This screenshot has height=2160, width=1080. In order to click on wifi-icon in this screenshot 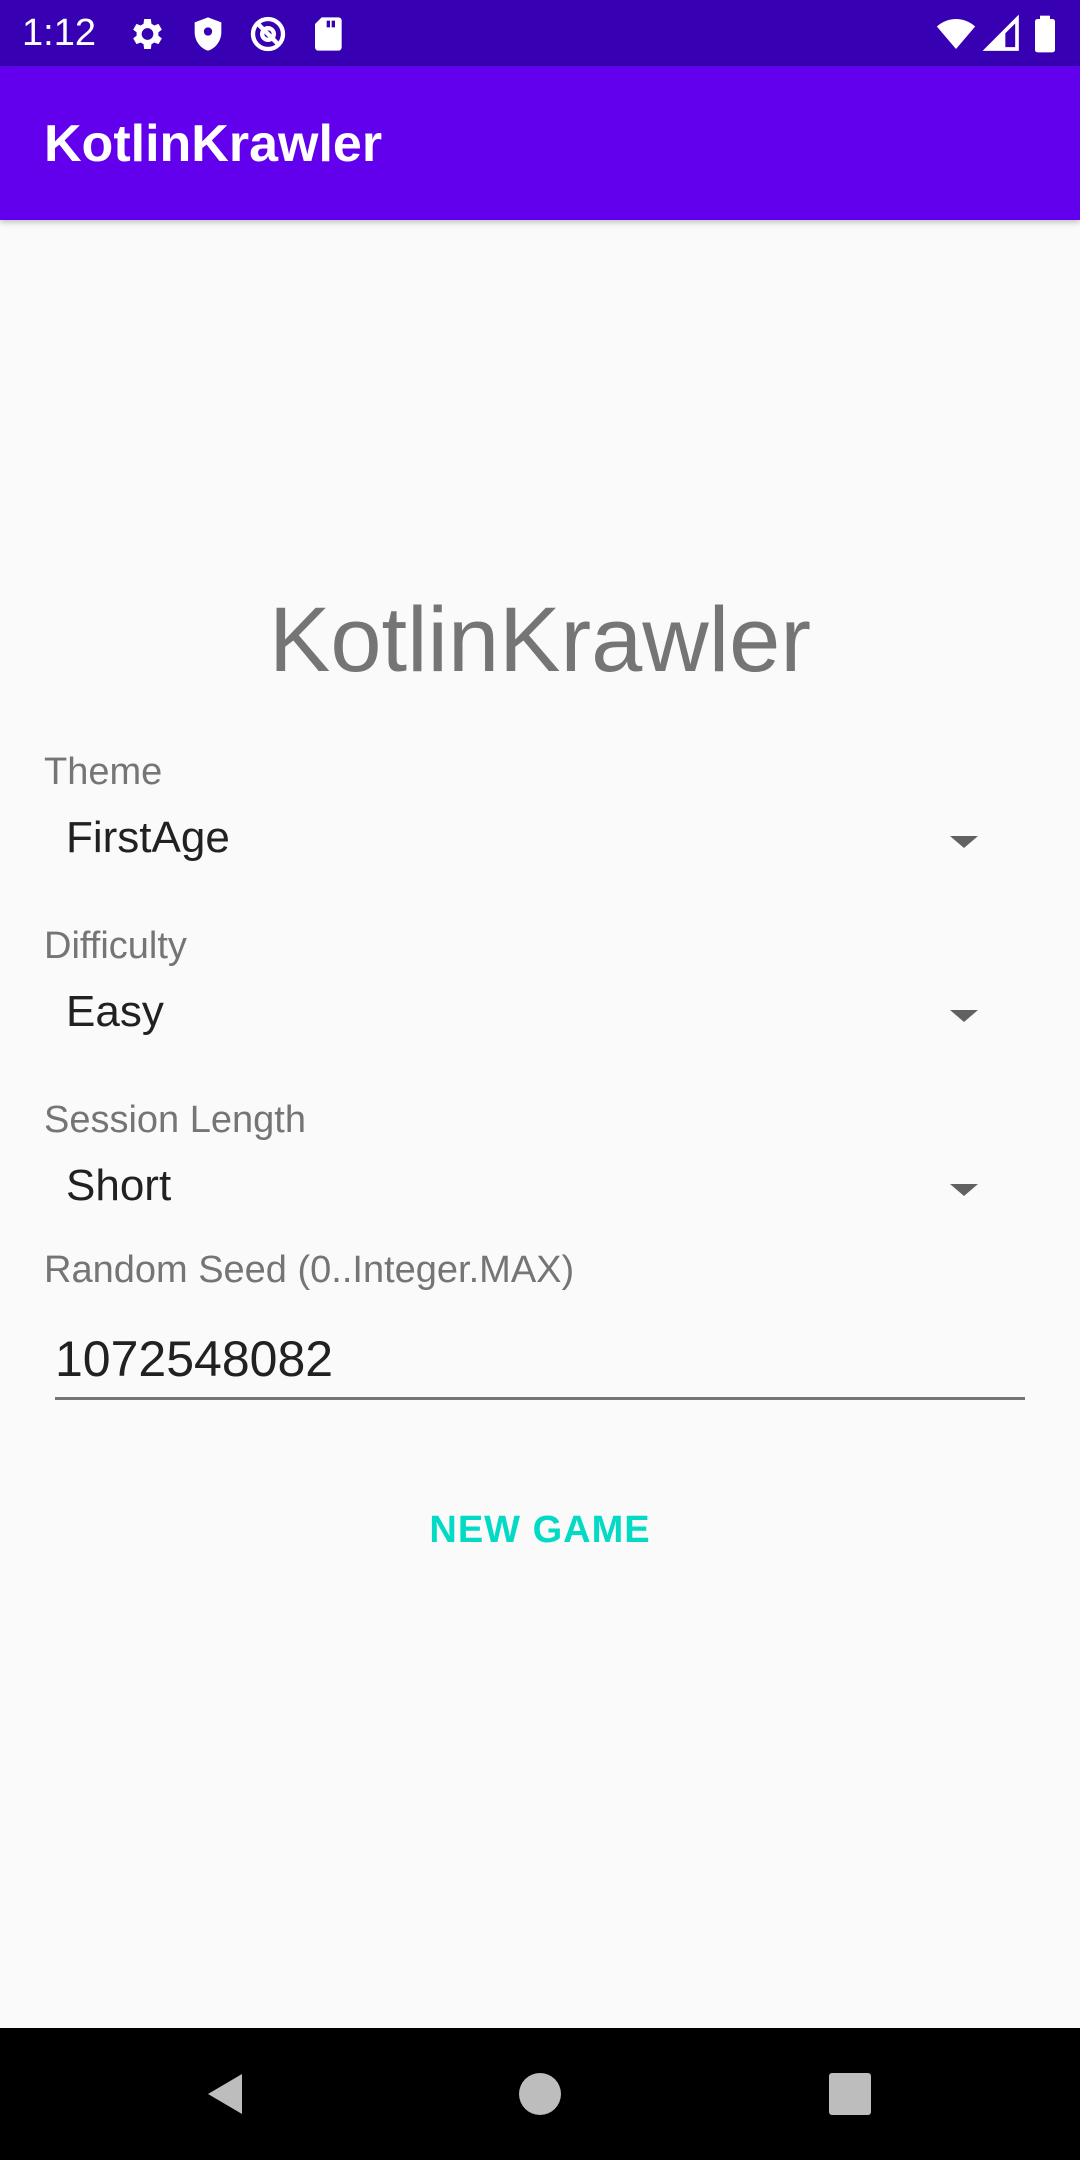, I will do `click(956, 34)`.